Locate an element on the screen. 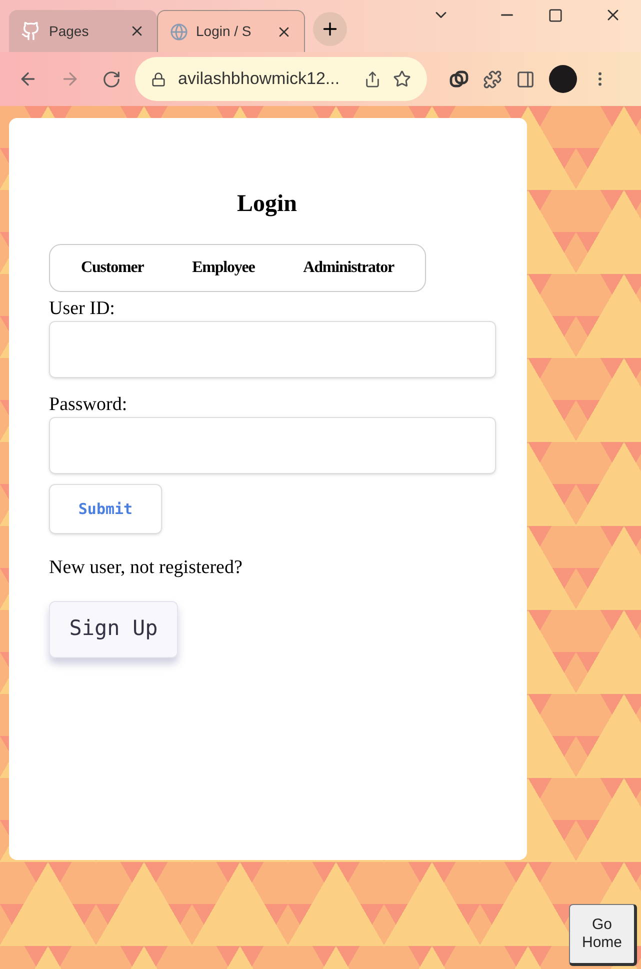  go-home-button: Go Home is located at coordinates (603, 935).